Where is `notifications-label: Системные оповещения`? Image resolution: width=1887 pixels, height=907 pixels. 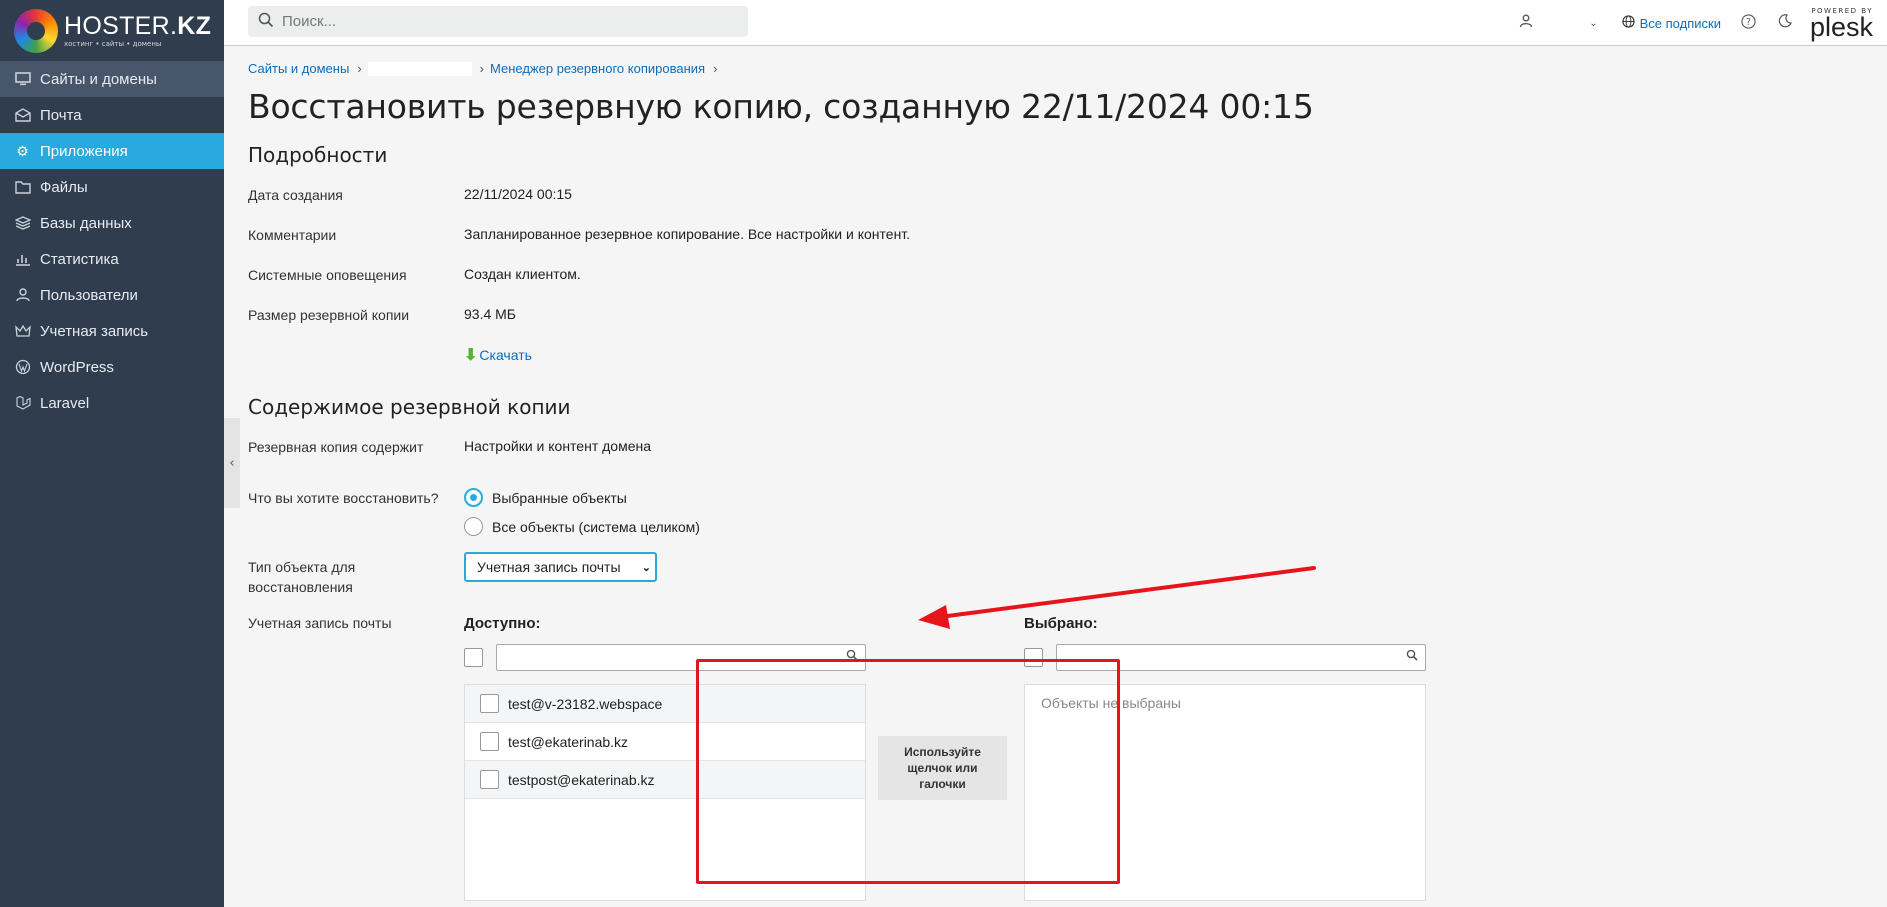
notifications-label: Системные оповещения is located at coordinates (327, 275).